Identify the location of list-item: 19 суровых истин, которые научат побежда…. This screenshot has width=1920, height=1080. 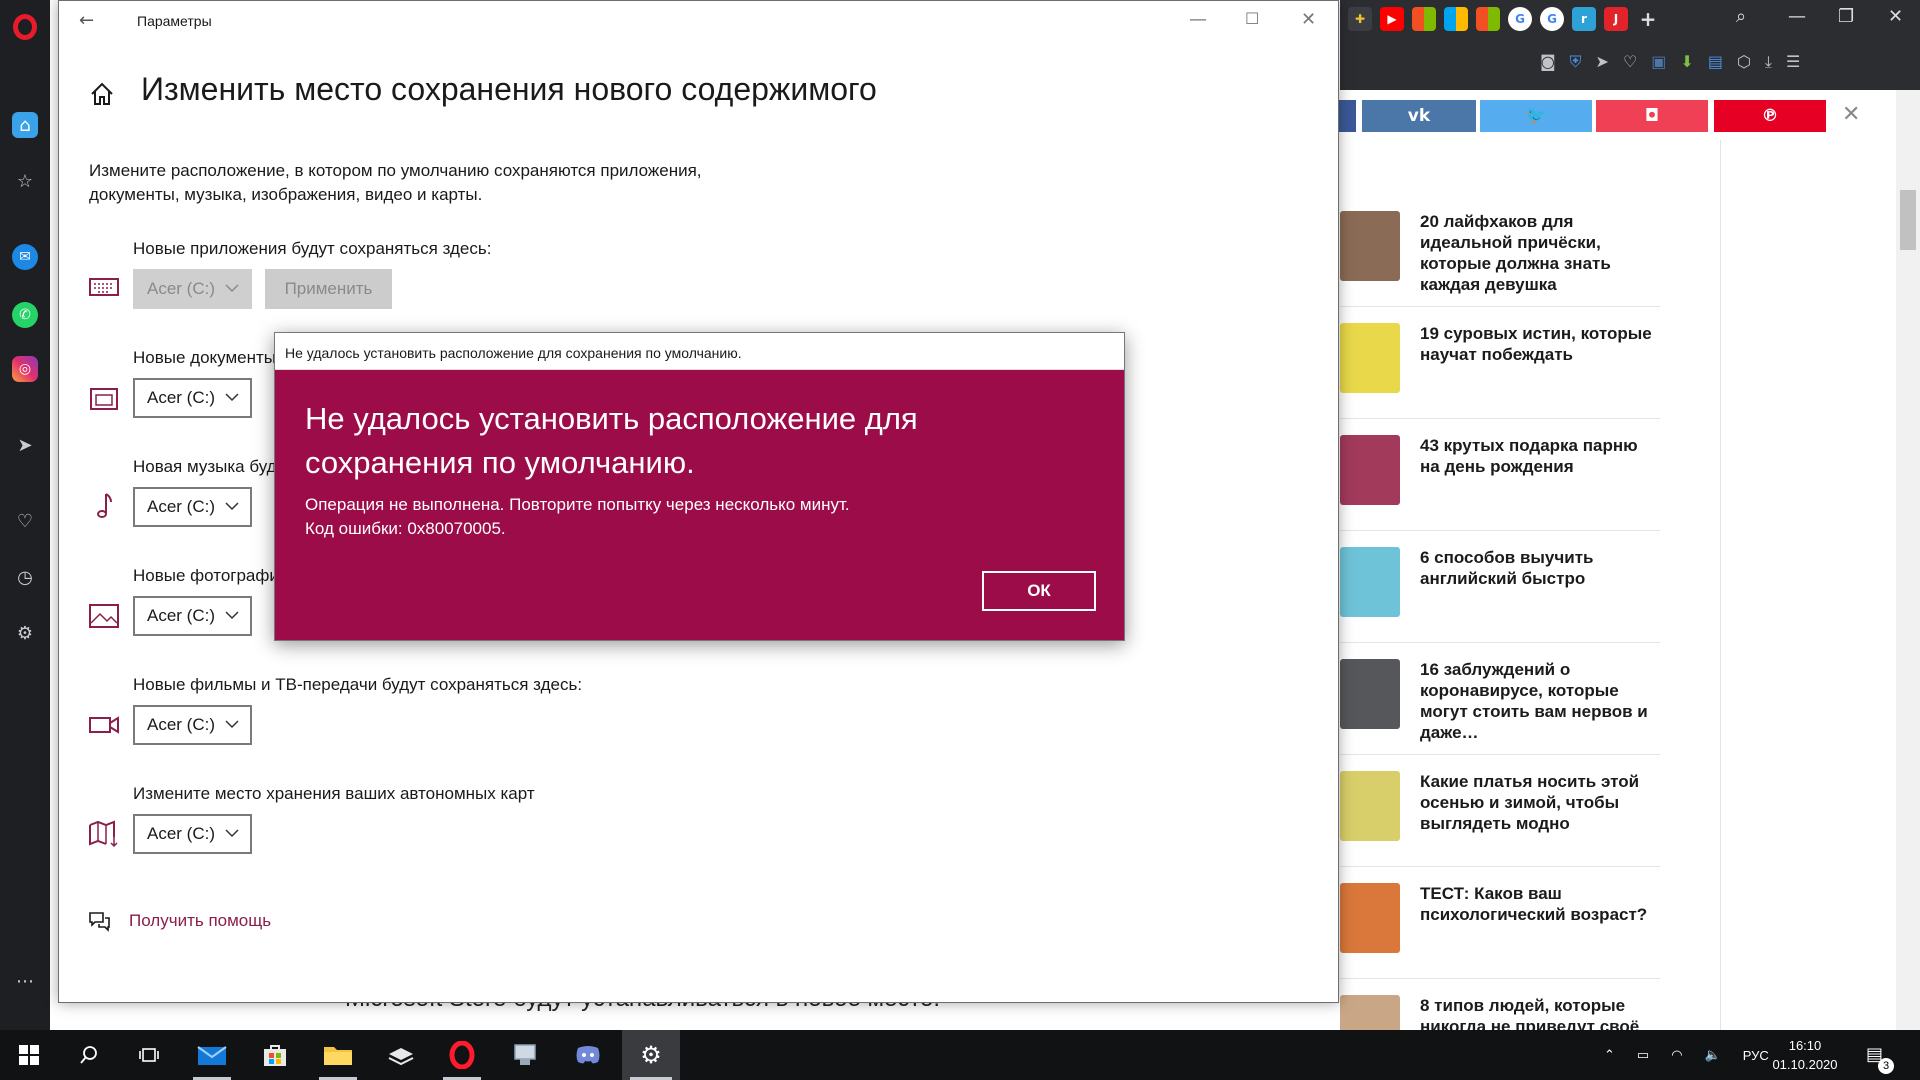
(1500, 363).